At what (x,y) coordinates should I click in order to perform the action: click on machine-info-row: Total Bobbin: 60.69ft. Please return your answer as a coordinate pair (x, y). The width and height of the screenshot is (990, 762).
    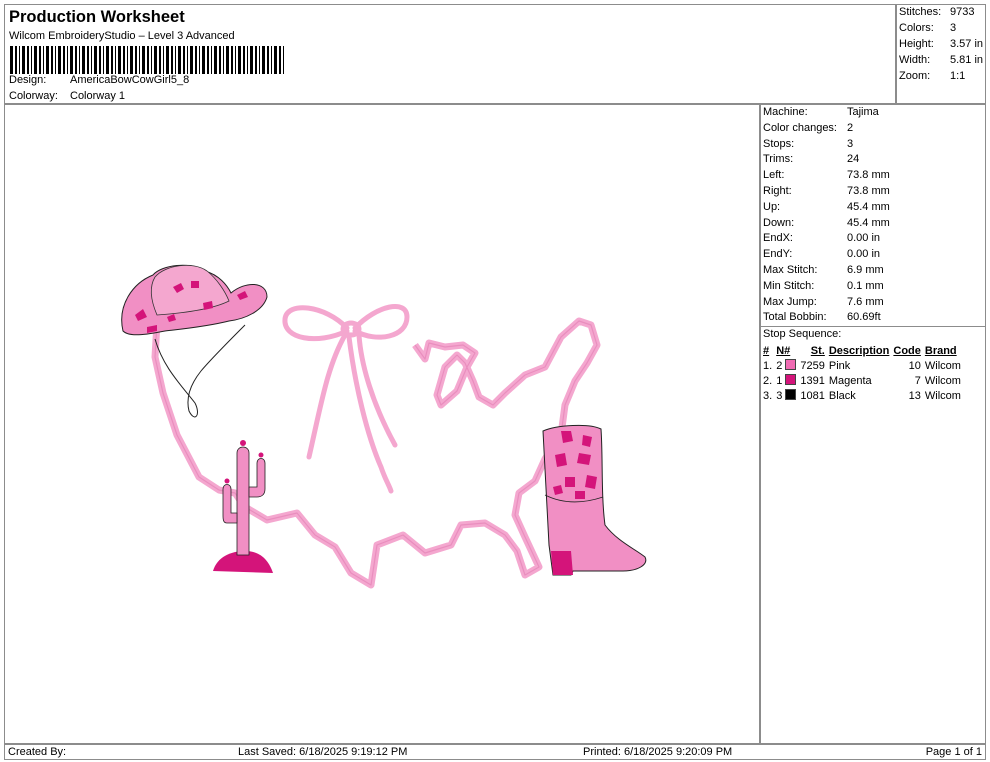
    Looking at the image, I should click on (873, 318).